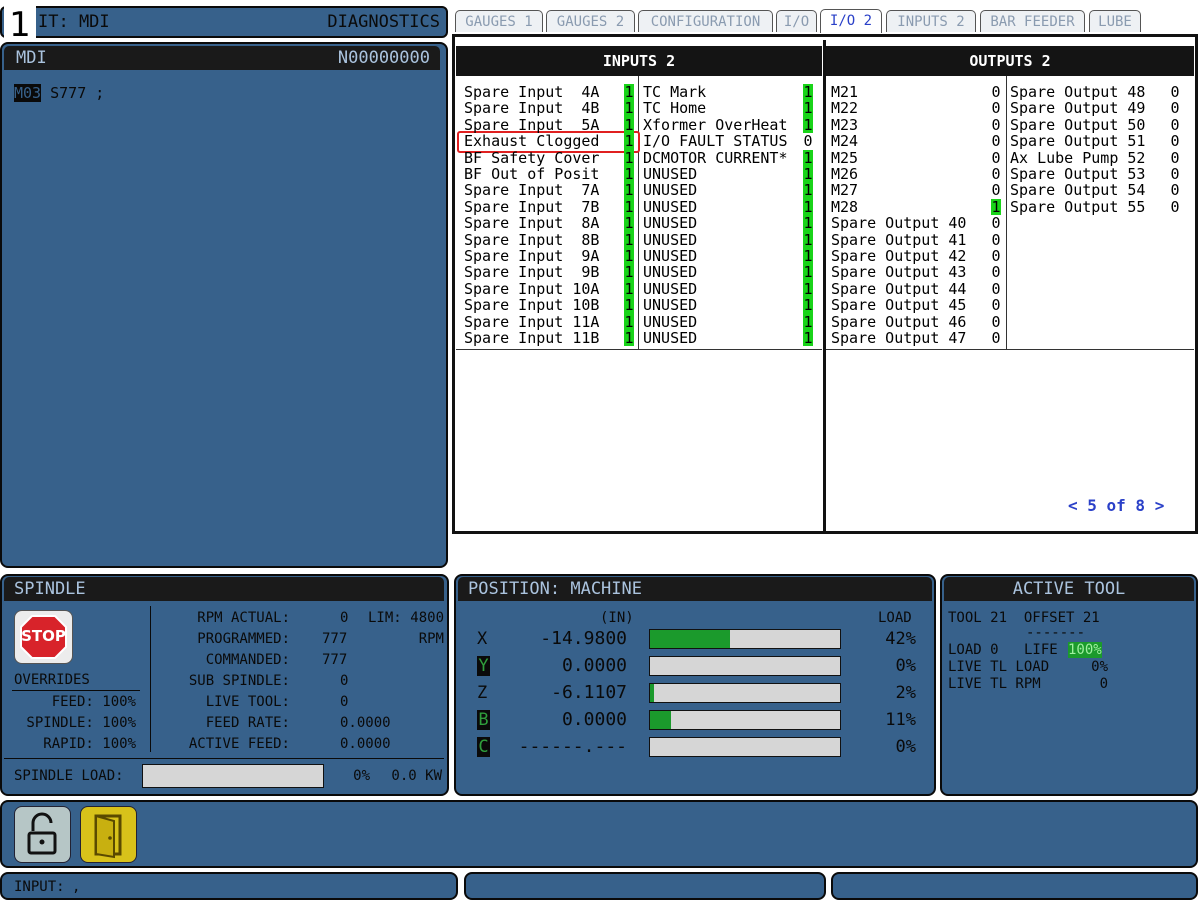 The image size is (1200, 900). I want to click on spindle-load-rule, so click(224, 758).